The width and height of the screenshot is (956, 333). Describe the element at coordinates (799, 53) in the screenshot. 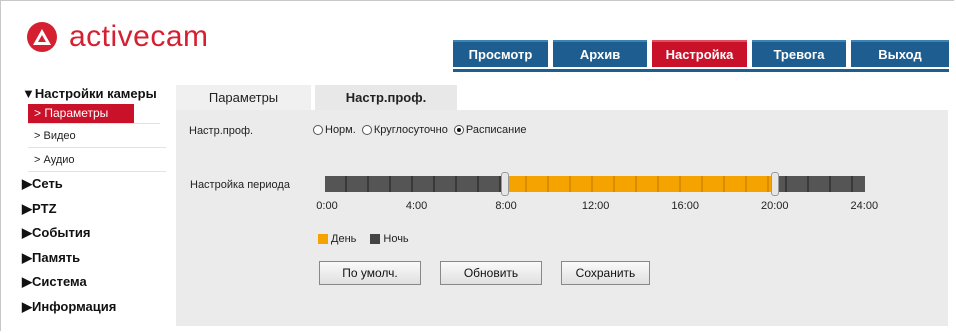

I see `nav-tab-alarm: Тревога` at that location.